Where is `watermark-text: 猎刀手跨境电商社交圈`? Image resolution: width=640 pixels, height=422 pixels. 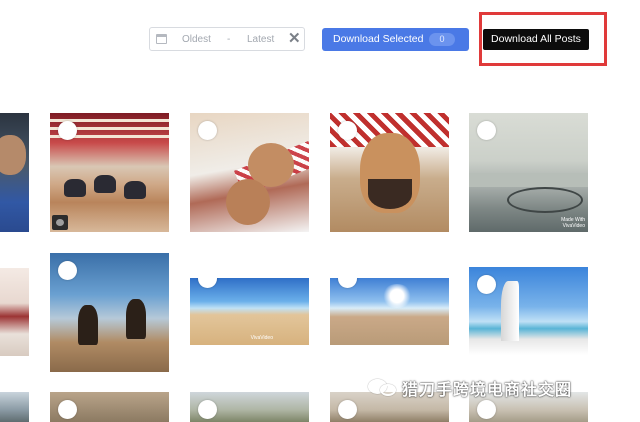
watermark-text: 猎刀手跨境电商社交圈 is located at coordinates (487, 389).